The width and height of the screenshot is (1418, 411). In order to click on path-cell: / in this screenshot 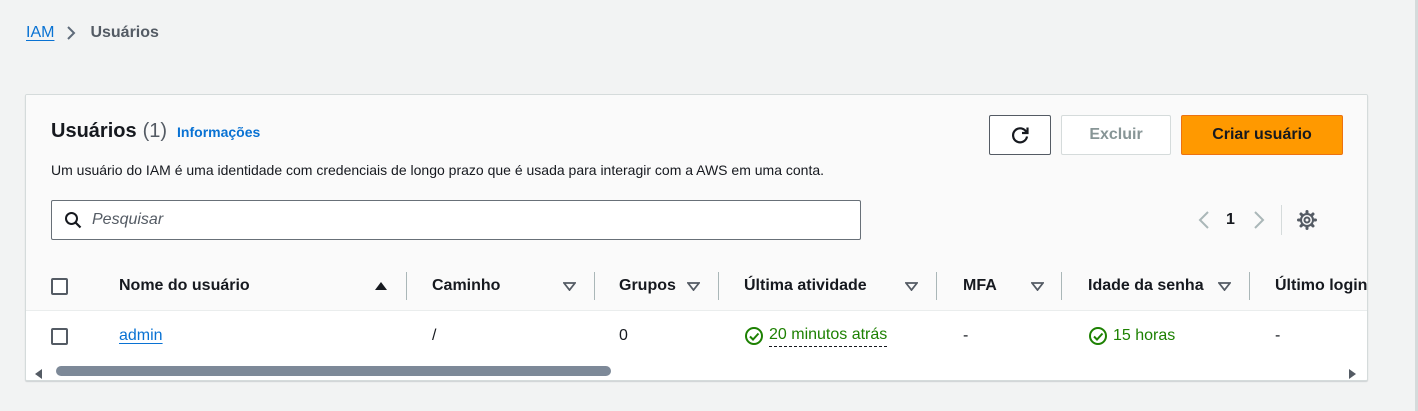, I will do `click(434, 335)`.